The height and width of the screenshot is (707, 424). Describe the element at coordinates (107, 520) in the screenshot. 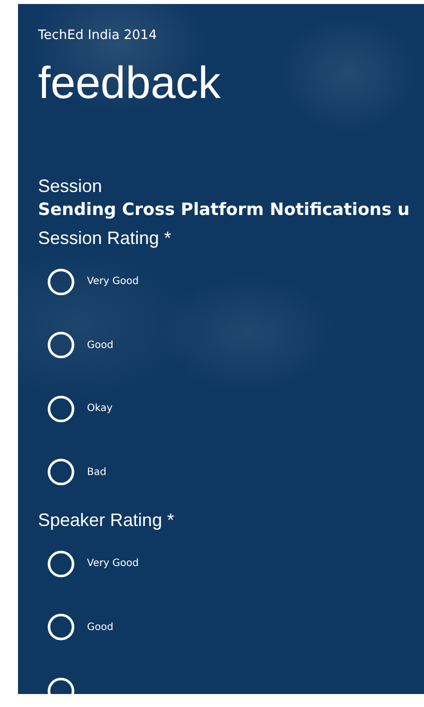

I see `rating-heading: Speaker Rating *` at that location.